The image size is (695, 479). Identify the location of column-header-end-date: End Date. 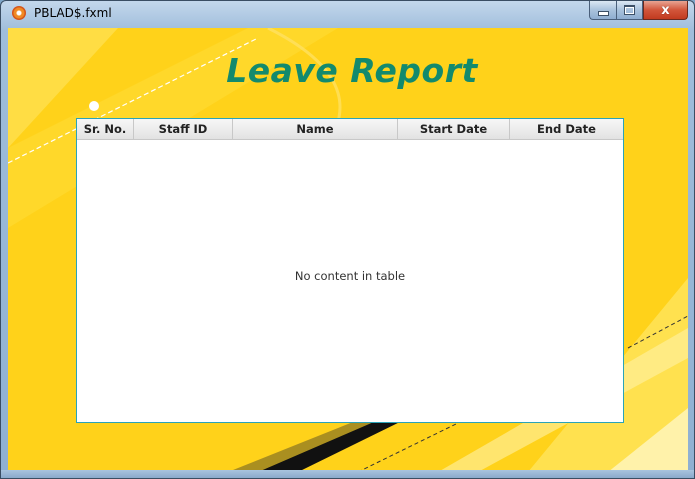
(566, 129).